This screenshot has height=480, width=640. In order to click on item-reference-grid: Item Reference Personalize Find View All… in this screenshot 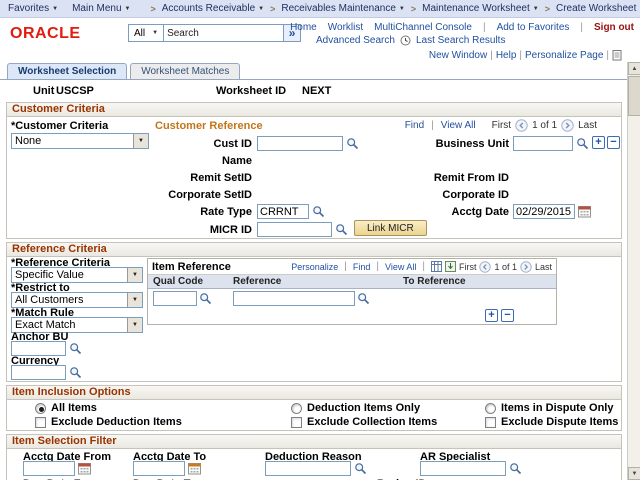, I will do `click(352, 291)`.